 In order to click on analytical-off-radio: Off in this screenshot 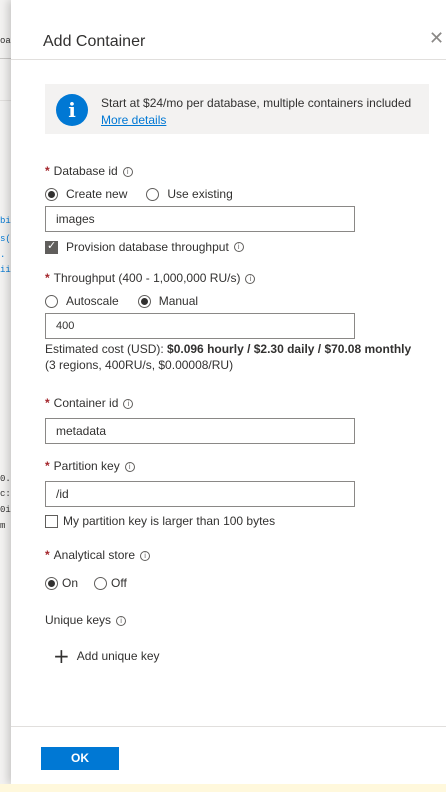, I will do `click(110, 583)`.